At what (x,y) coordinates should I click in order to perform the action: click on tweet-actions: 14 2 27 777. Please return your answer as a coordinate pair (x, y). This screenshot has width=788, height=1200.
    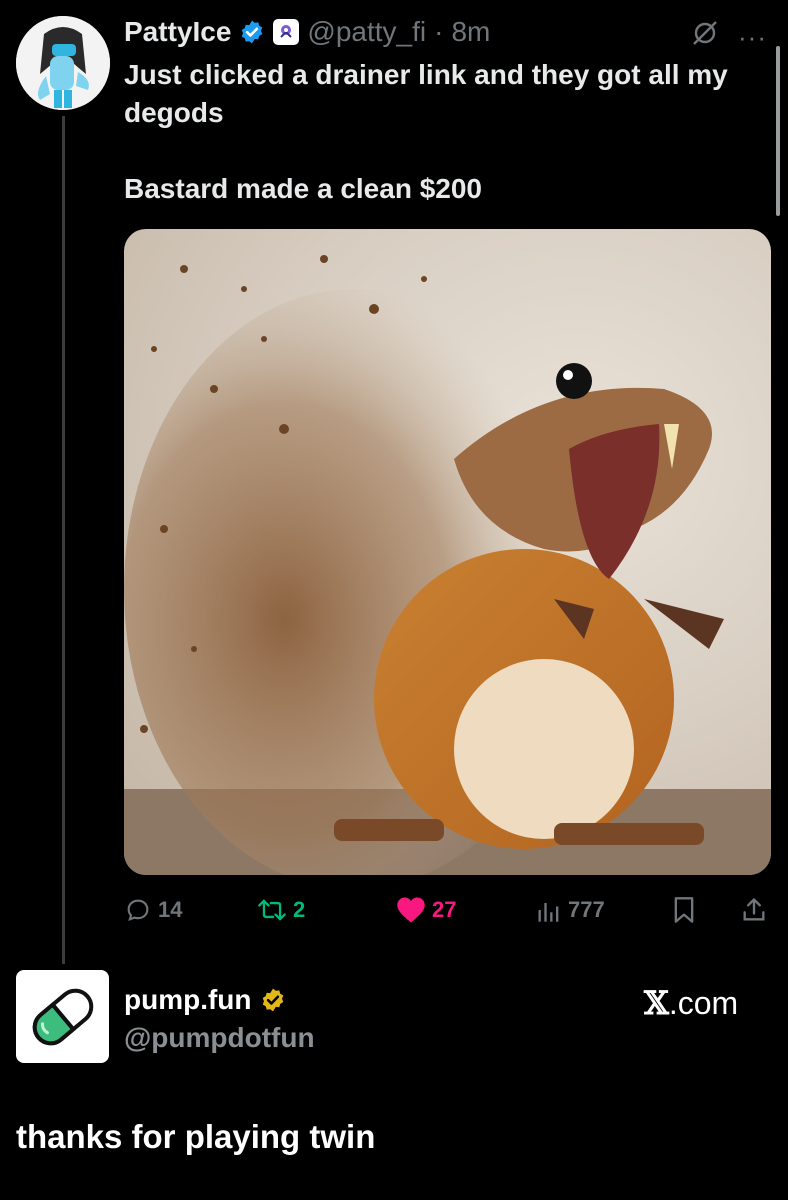
    Looking at the image, I should click on (449, 910).